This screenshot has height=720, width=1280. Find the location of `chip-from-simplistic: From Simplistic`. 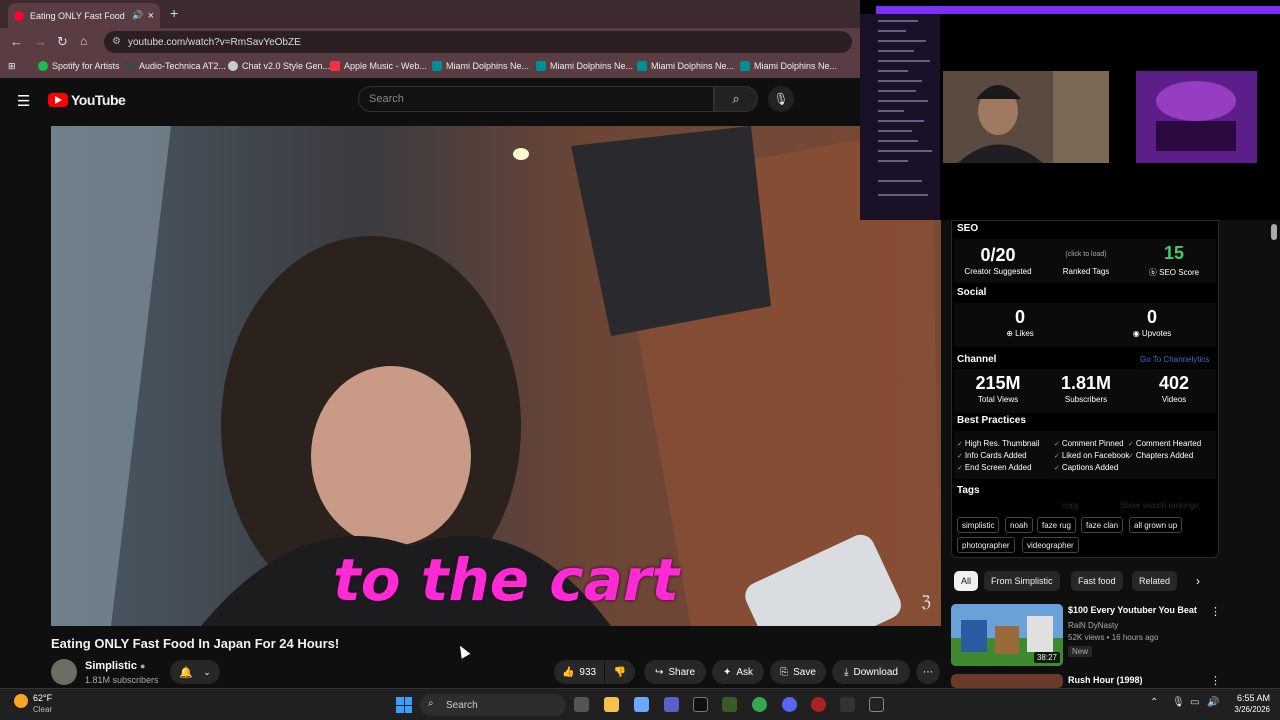

chip-from-simplistic: From Simplistic is located at coordinates (1022, 581).